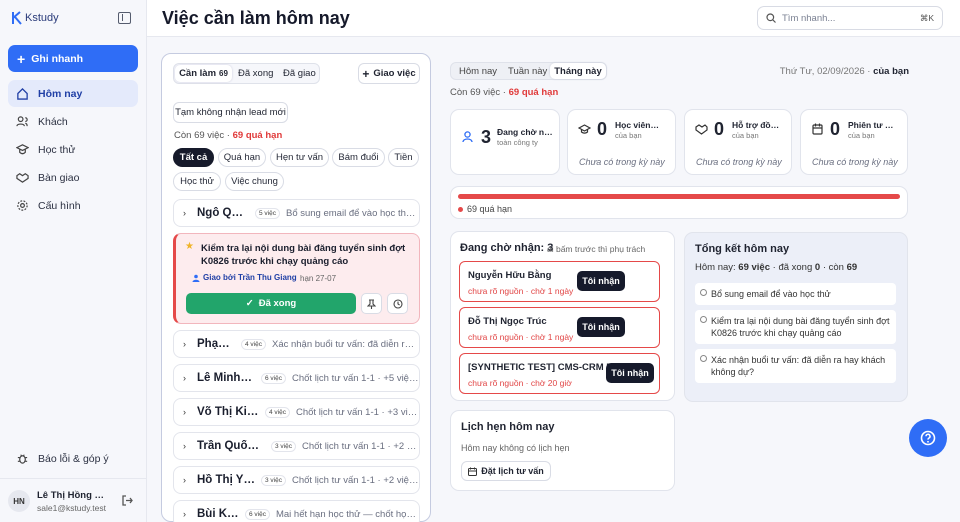  What do you see at coordinates (127, 500) in the screenshot?
I see `logout-icon` at bounding box center [127, 500].